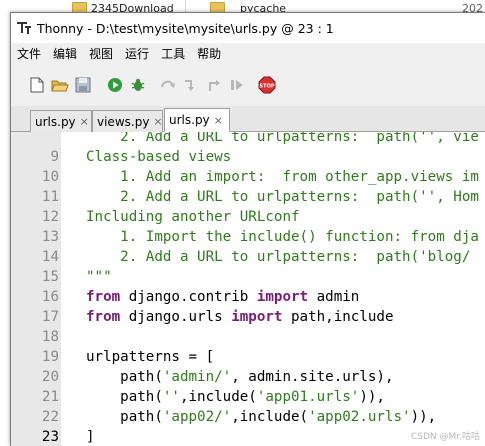  I want to click on run-button, so click(115, 85).